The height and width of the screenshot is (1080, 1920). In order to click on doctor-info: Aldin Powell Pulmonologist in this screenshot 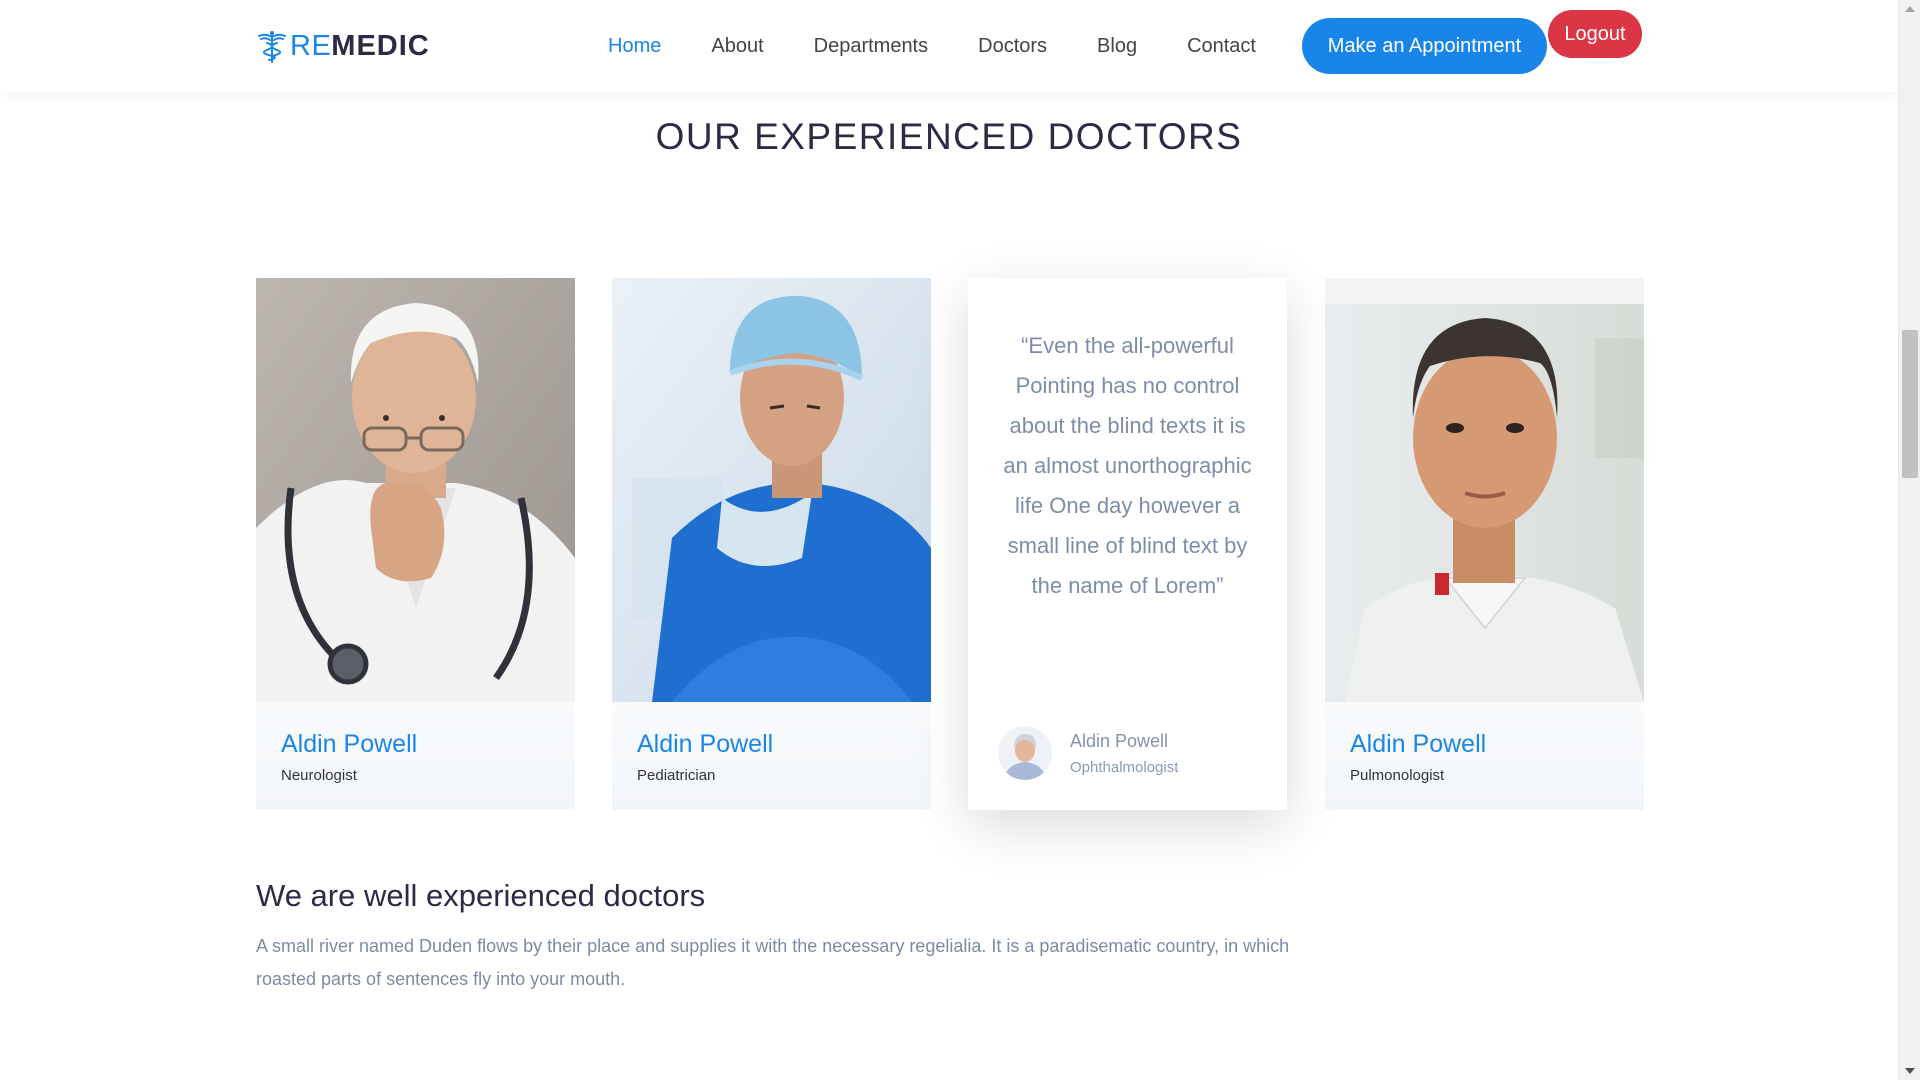, I will do `click(1484, 756)`.